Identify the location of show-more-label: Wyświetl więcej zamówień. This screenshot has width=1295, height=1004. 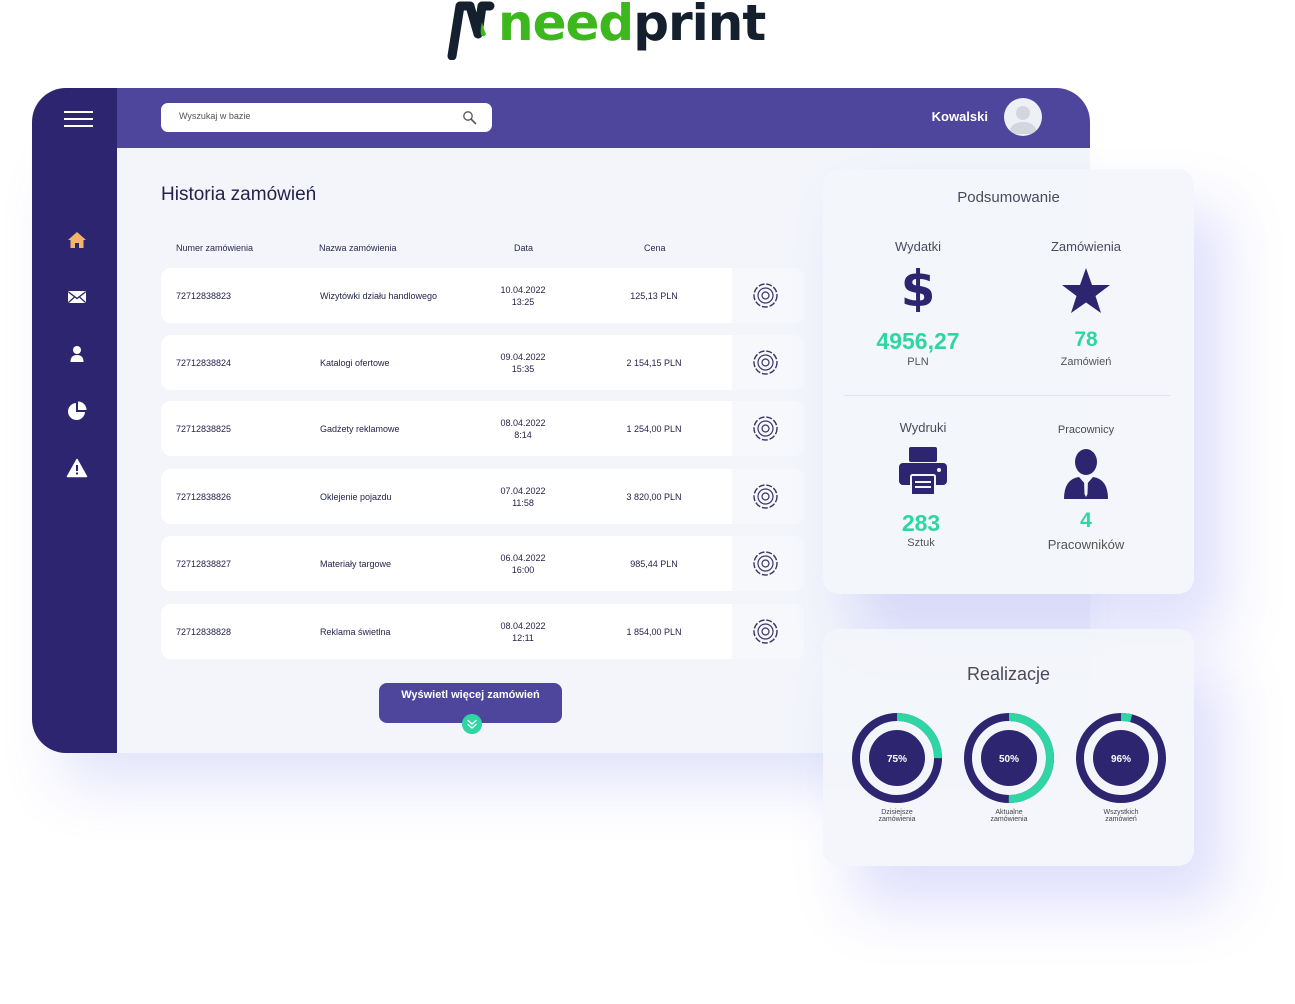
(470, 695).